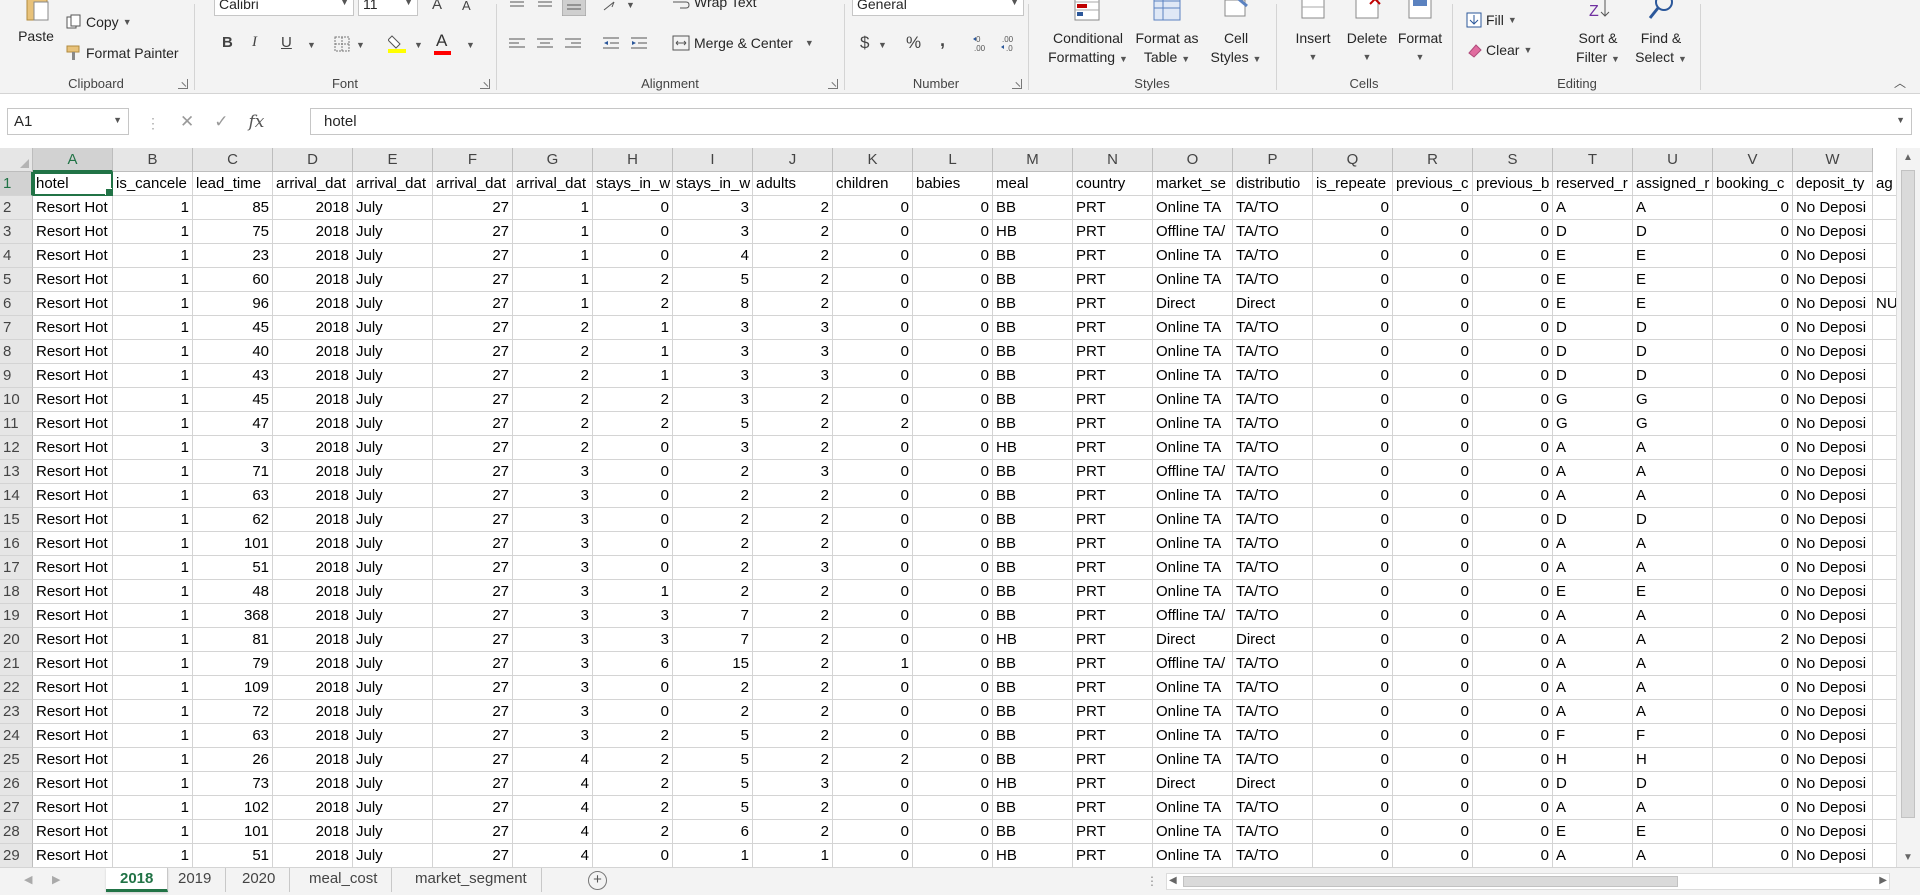  Describe the element at coordinates (1113, 520) in the screenshot. I see `cell: PRT` at that location.